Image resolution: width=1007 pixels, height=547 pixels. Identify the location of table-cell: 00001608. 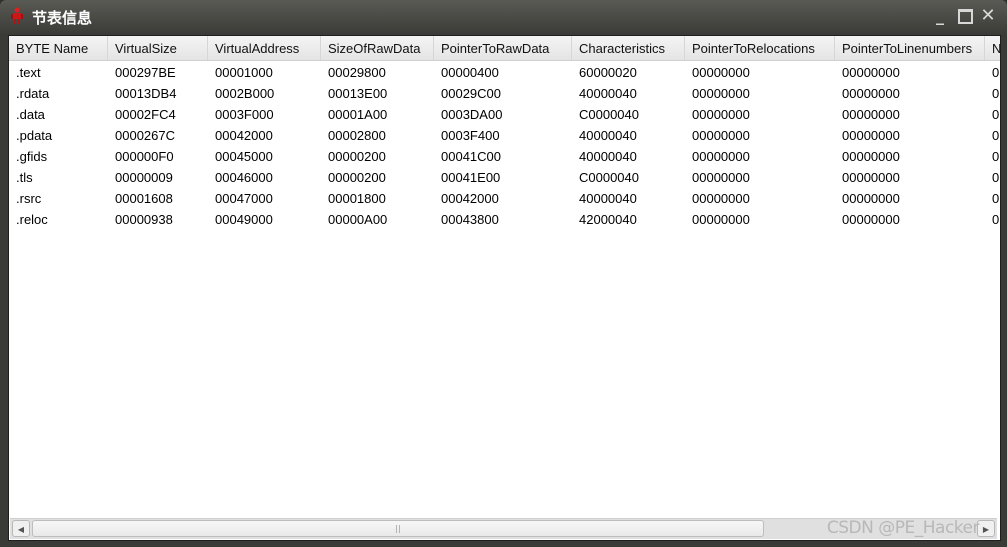
(144, 198).